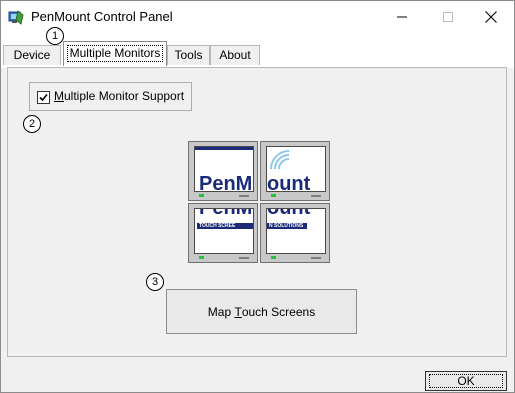 Image resolution: width=515 pixels, height=393 pixels. Describe the element at coordinates (238, 311) in the screenshot. I see `accelerator-key: T` at that location.